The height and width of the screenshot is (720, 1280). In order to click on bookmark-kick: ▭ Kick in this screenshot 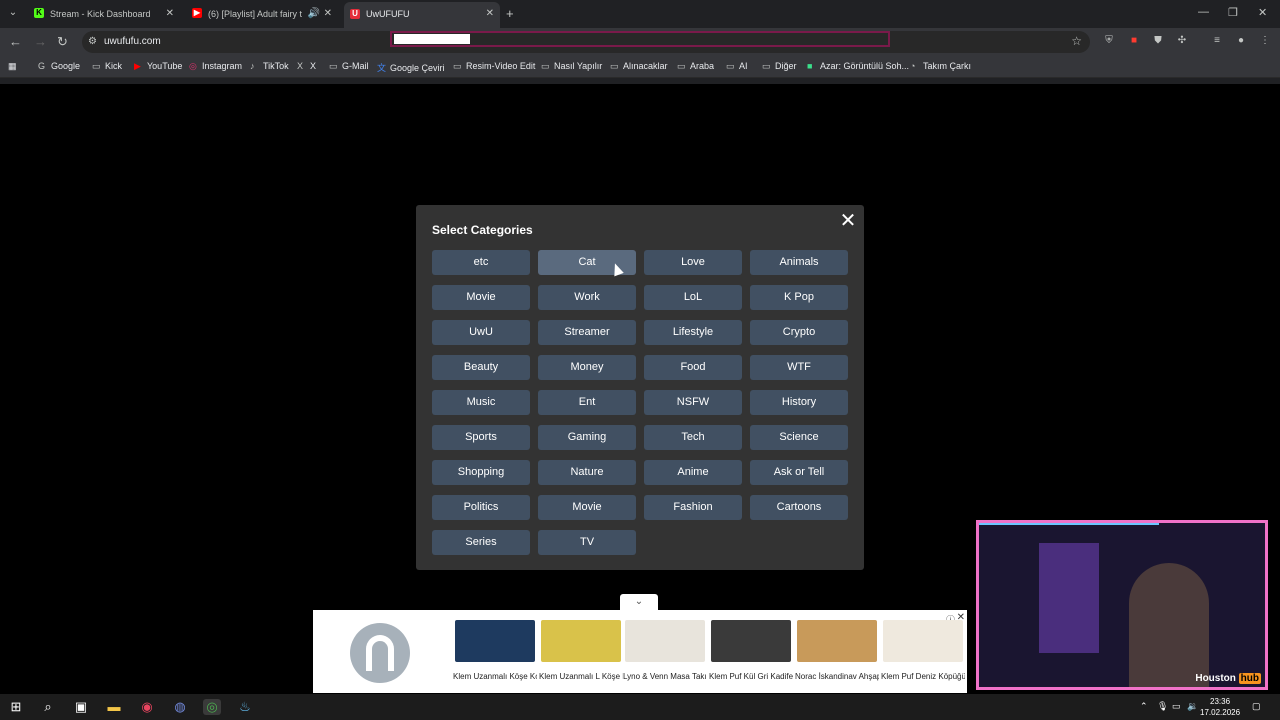, I will do `click(107, 66)`.